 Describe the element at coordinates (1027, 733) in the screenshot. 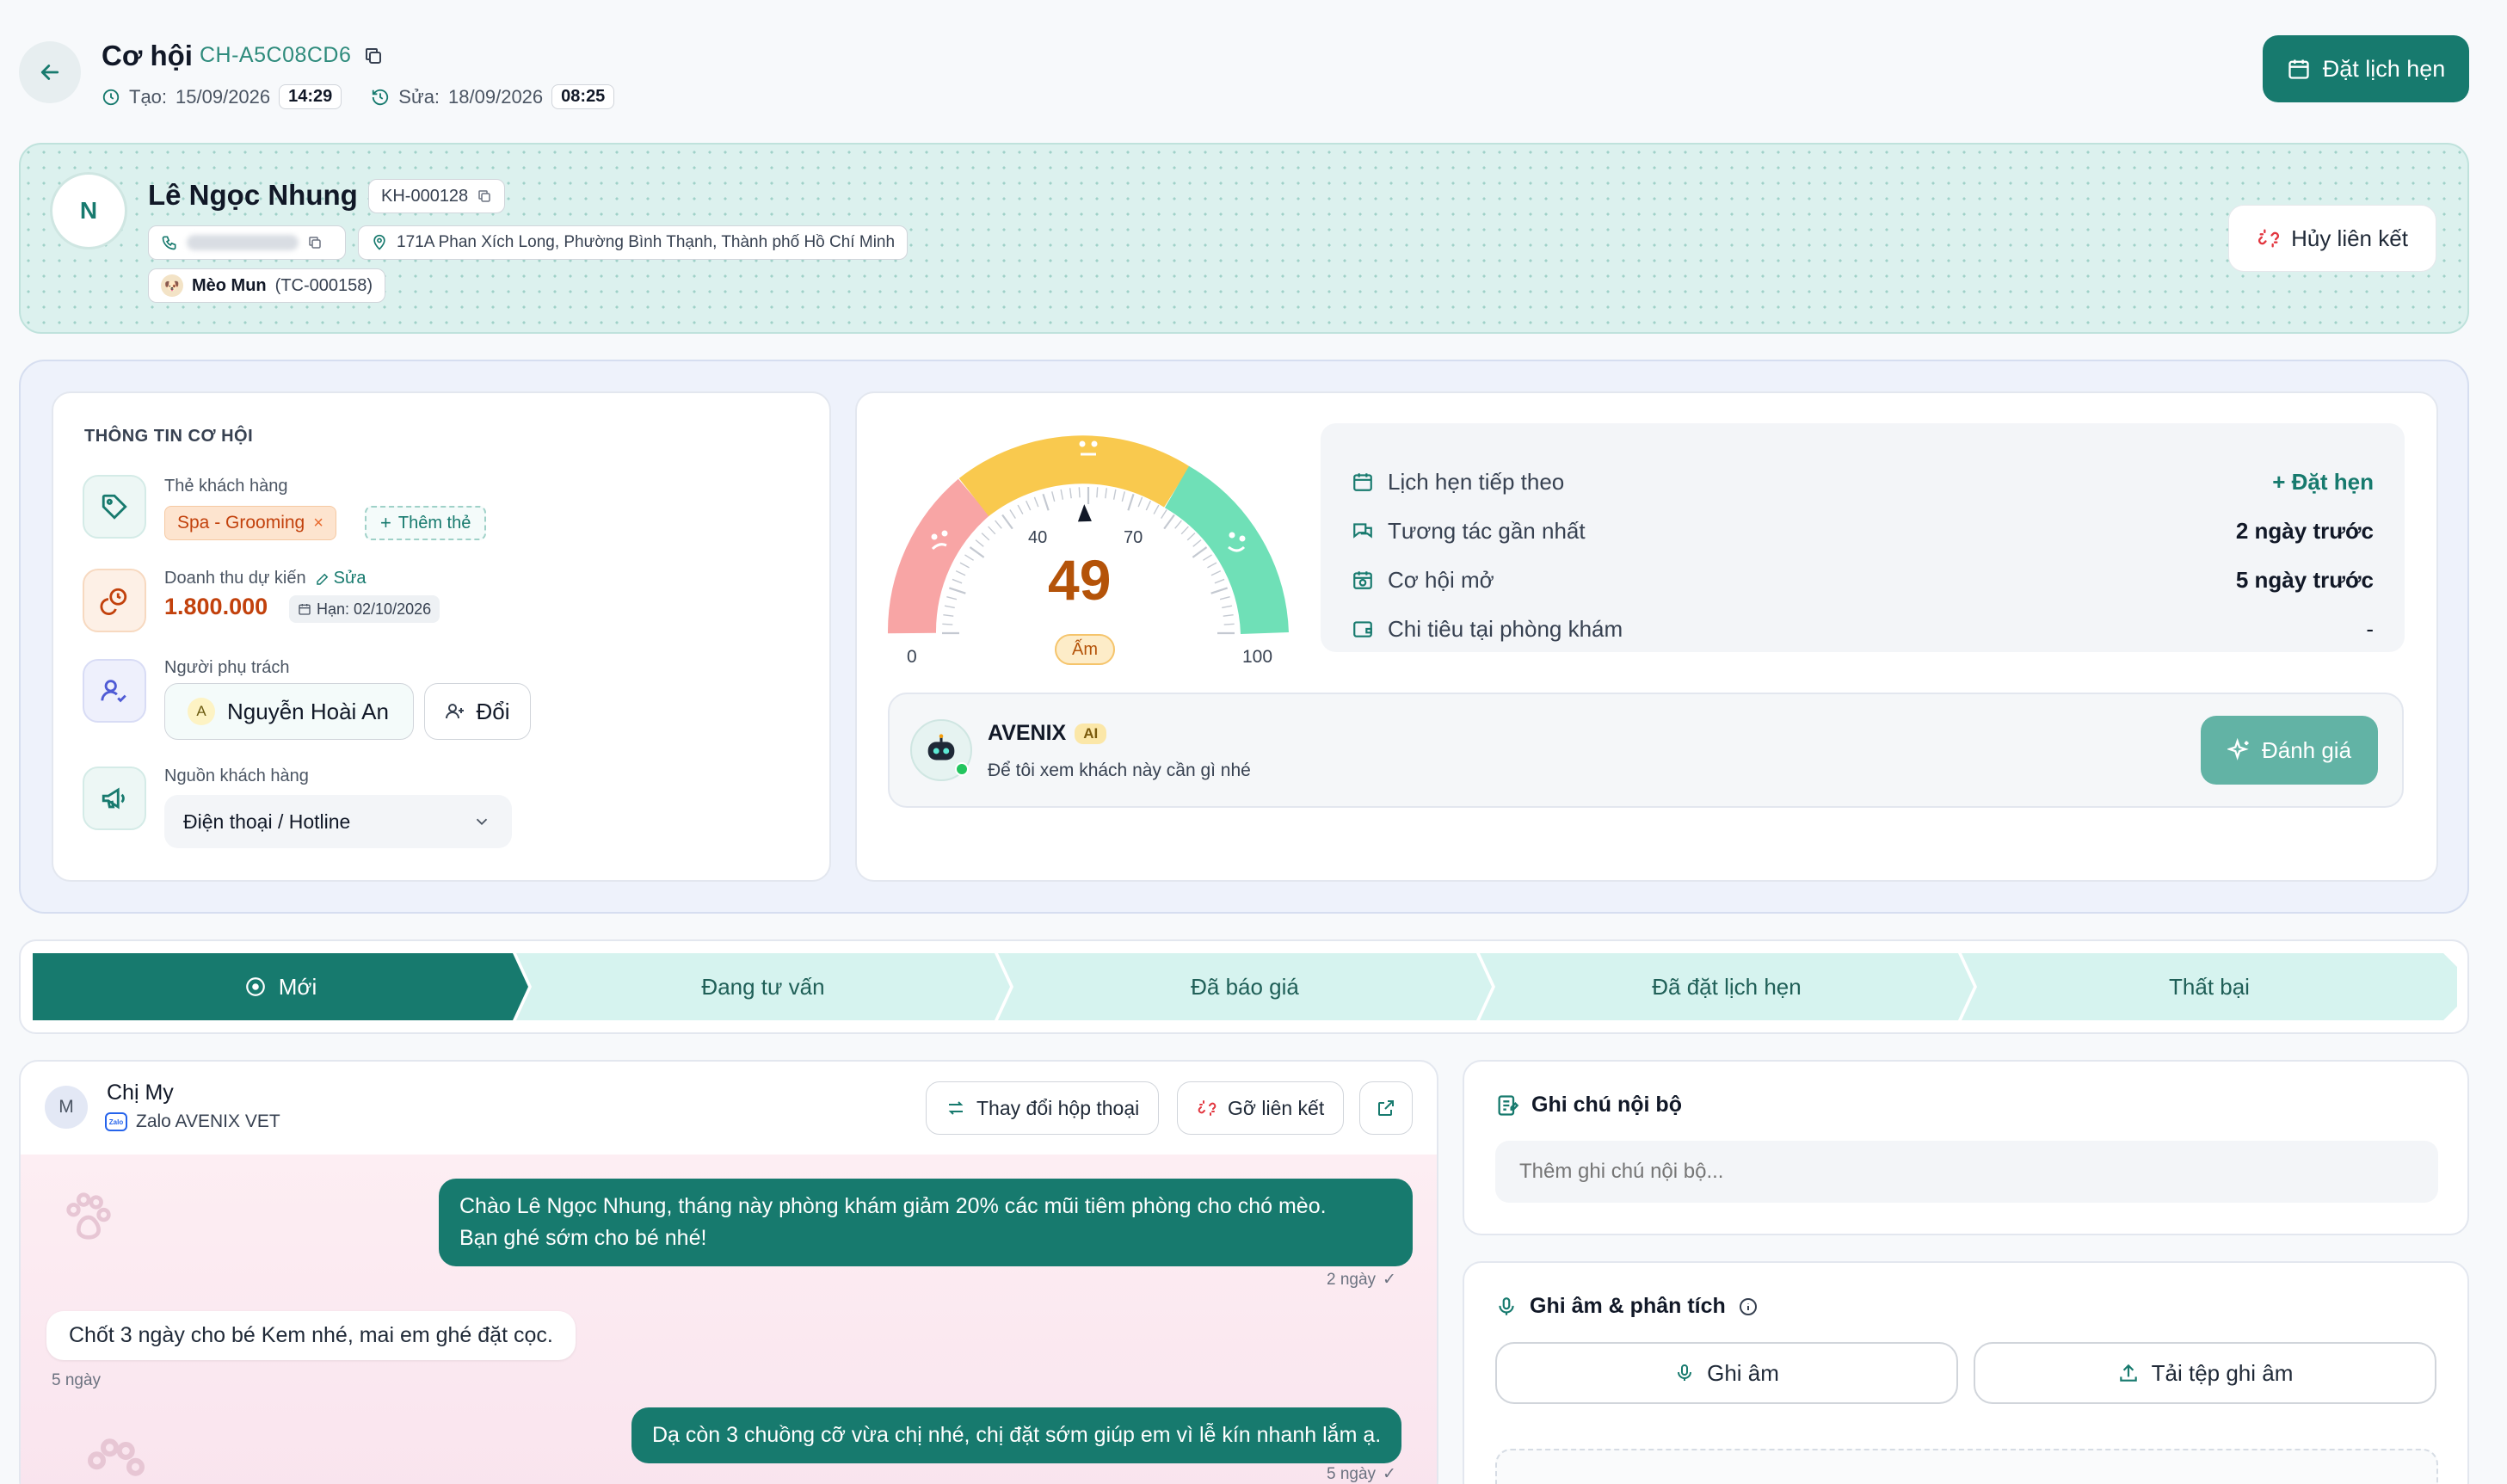

I see `ai-name: AVENIX` at that location.